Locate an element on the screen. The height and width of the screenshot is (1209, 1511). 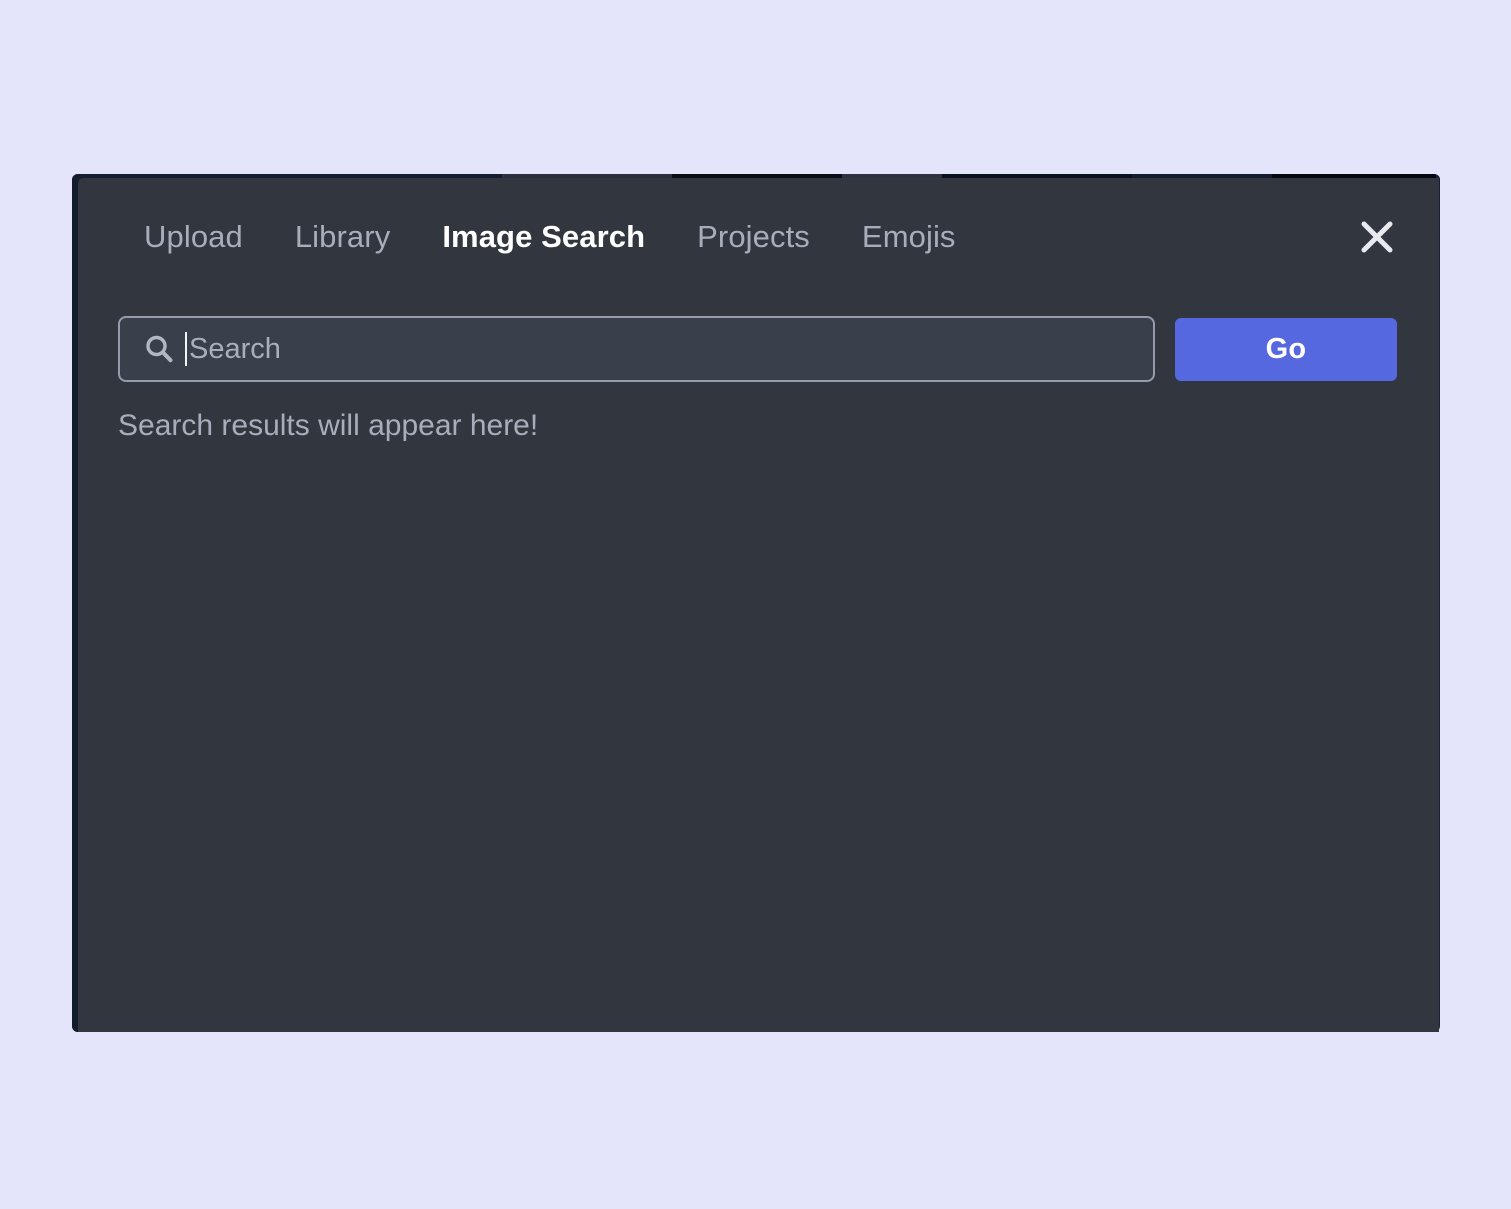
search-input is located at coordinates (671, 349).